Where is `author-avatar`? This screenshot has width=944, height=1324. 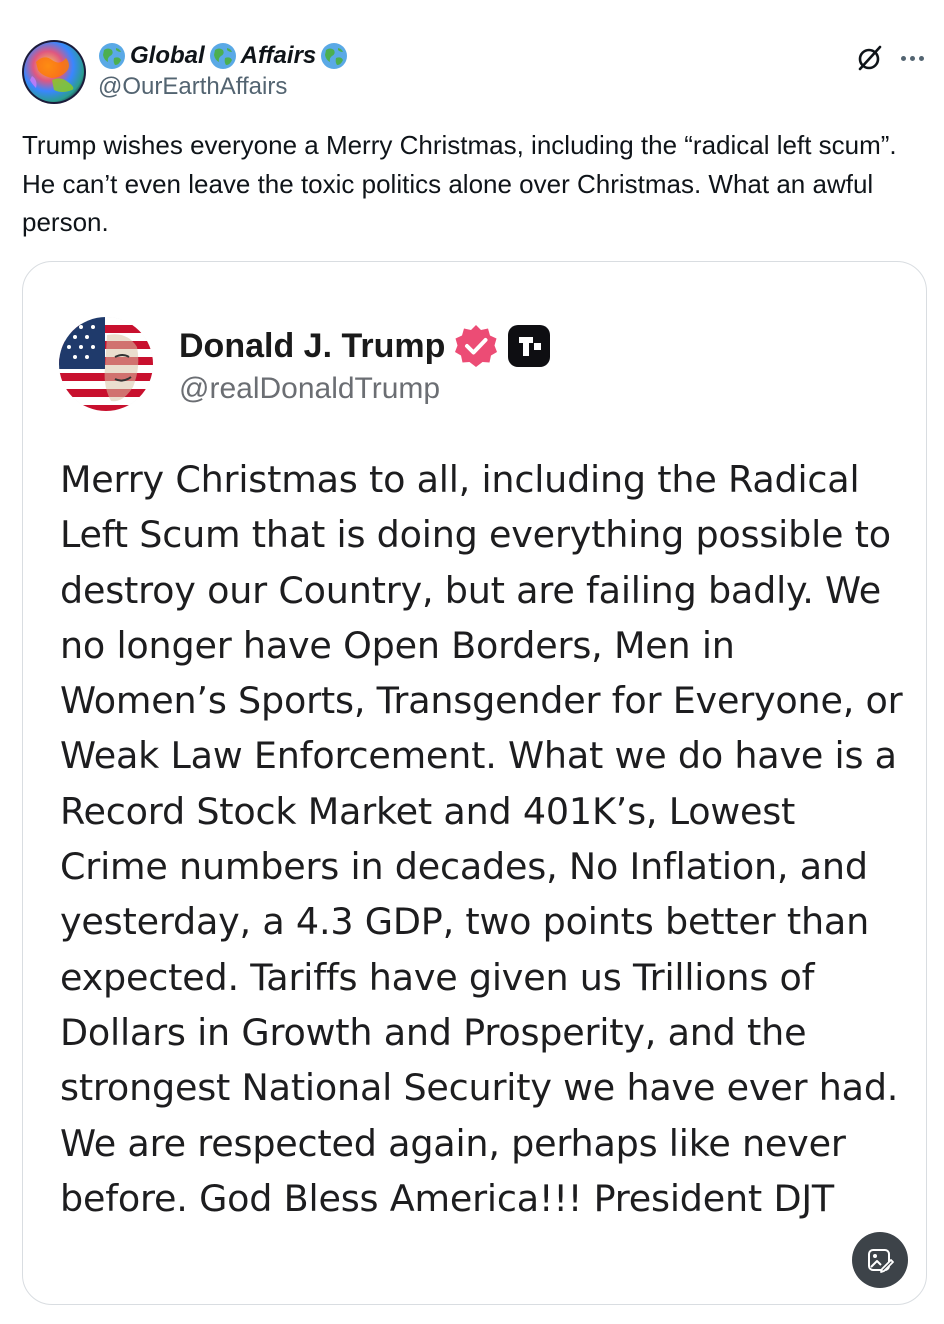
author-avatar is located at coordinates (54, 72).